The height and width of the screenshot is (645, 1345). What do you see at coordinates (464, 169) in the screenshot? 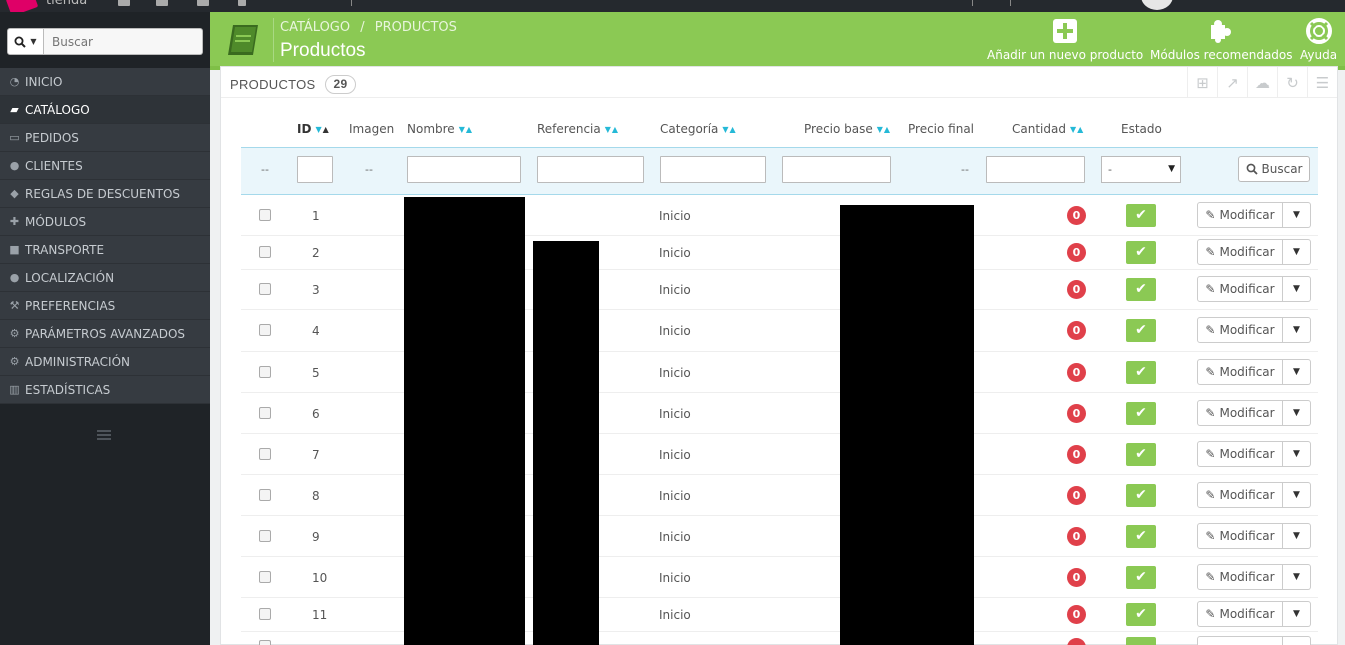
I see `filter-name-input` at bounding box center [464, 169].